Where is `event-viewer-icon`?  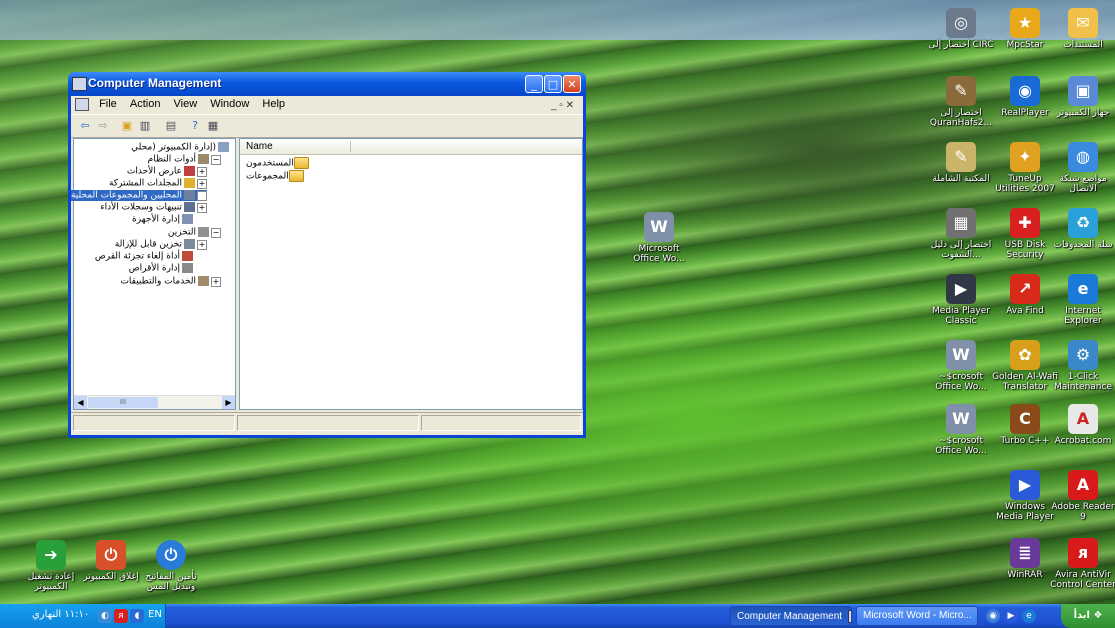 event-viewer-icon is located at coordinates (189, 171).